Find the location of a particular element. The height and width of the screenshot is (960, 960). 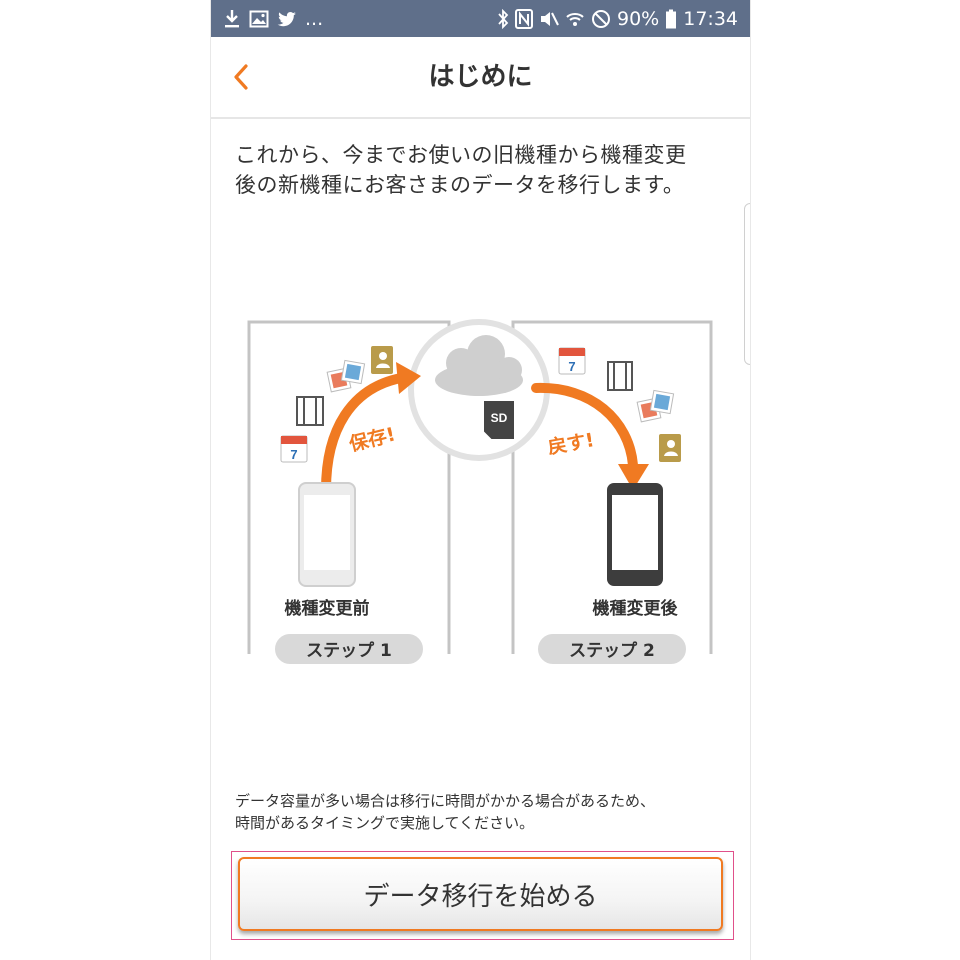

app-bar: はじめに is located at coordinates (480, 78).